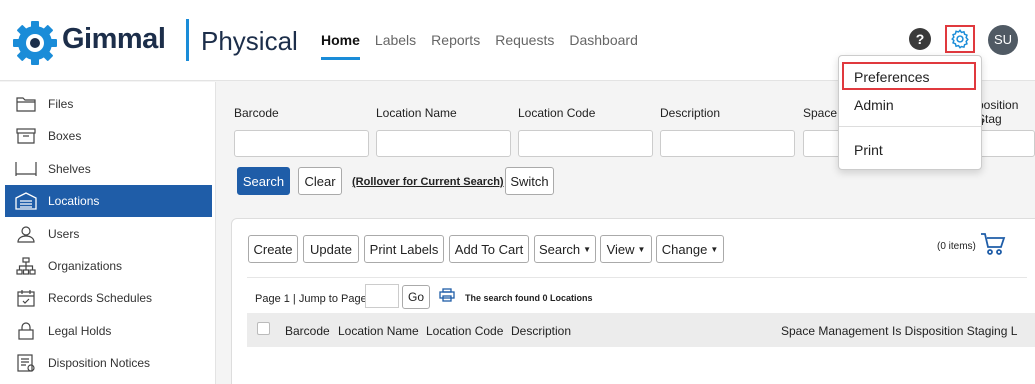 This screenshot has width=1035, height=384. Describe the element at coordinates (26, 234) in the screenshot. I see `user-icon` at that location.